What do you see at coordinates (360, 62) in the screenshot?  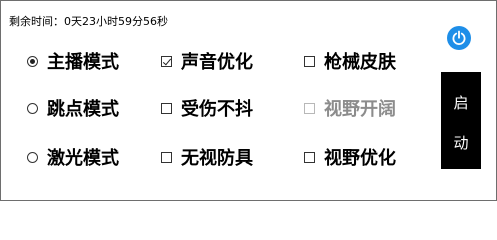 I see `option-label: 枪械皮肤` at bounding box center [360, 62].